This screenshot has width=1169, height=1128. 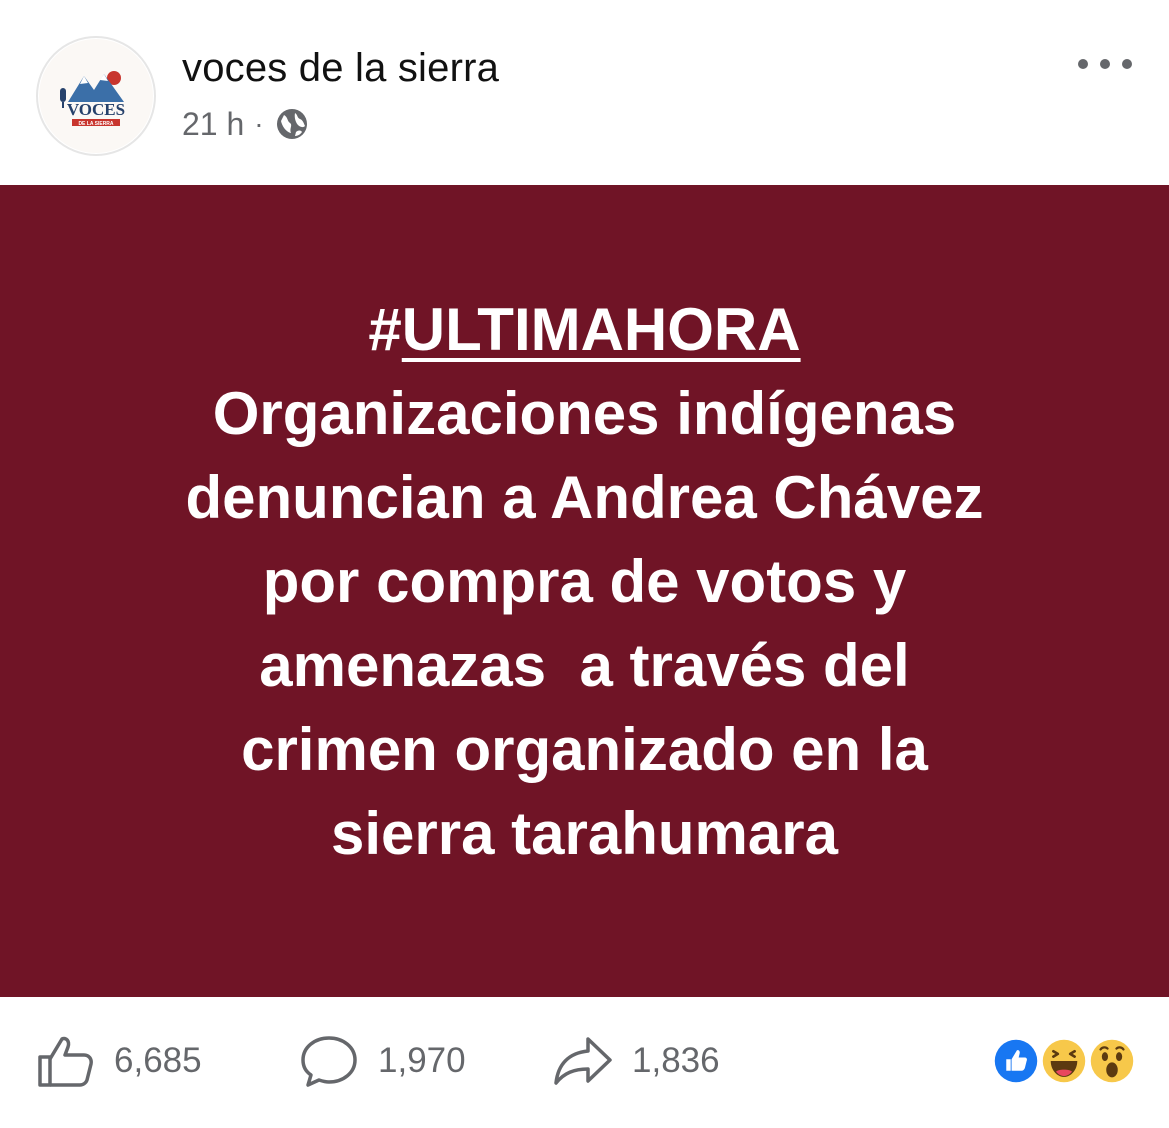 What do you see at coordinates (584, 665) in the screenshot?
I see `headline-line: amenazas a través del` at bounding box center [584, 665].